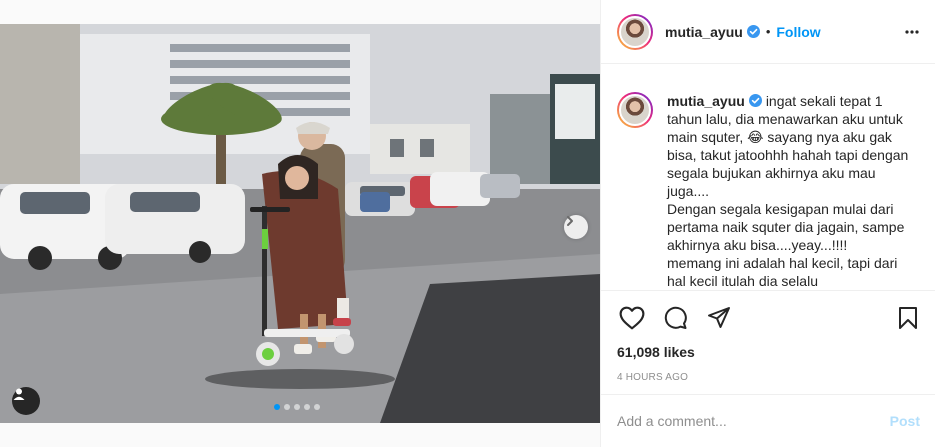  I want to click on username-link: mutia_ayuu, so click(704, 32).